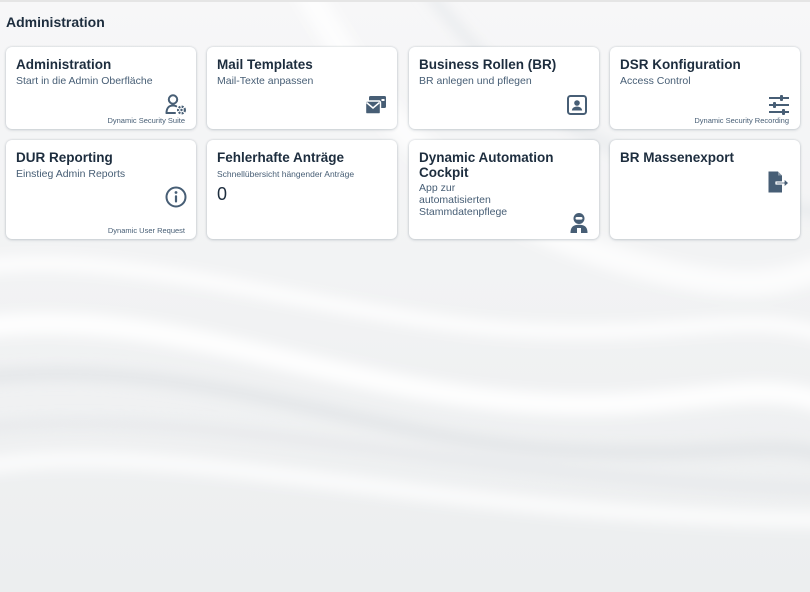  I want to click on tile-title: Administration, so click(64, 64).